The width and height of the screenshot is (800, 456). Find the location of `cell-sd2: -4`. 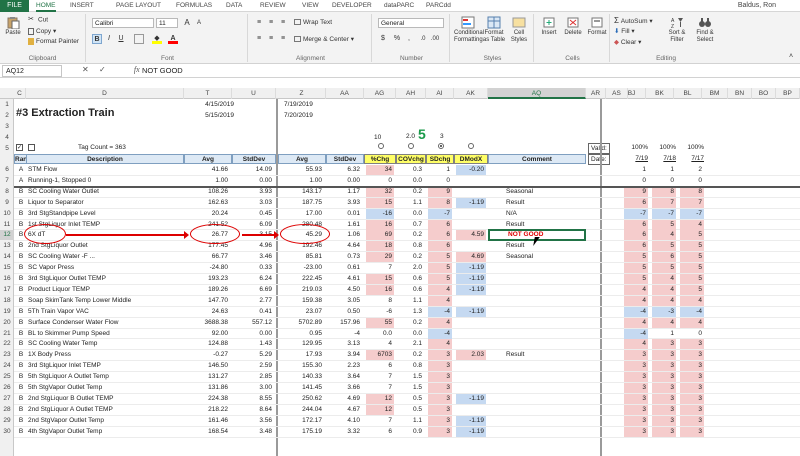

cell-sd2: -4 is located at coordinates (344, 334).